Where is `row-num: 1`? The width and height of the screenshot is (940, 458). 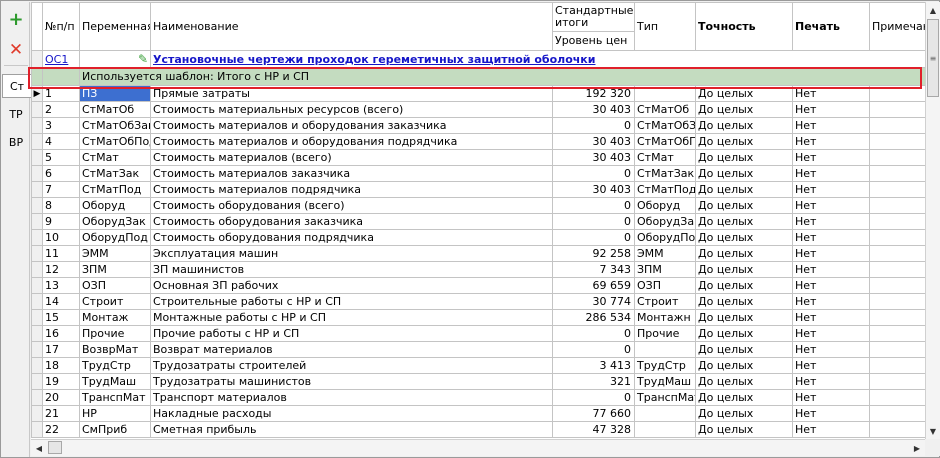
row-num: 1 is located at coordinates (61, 93).